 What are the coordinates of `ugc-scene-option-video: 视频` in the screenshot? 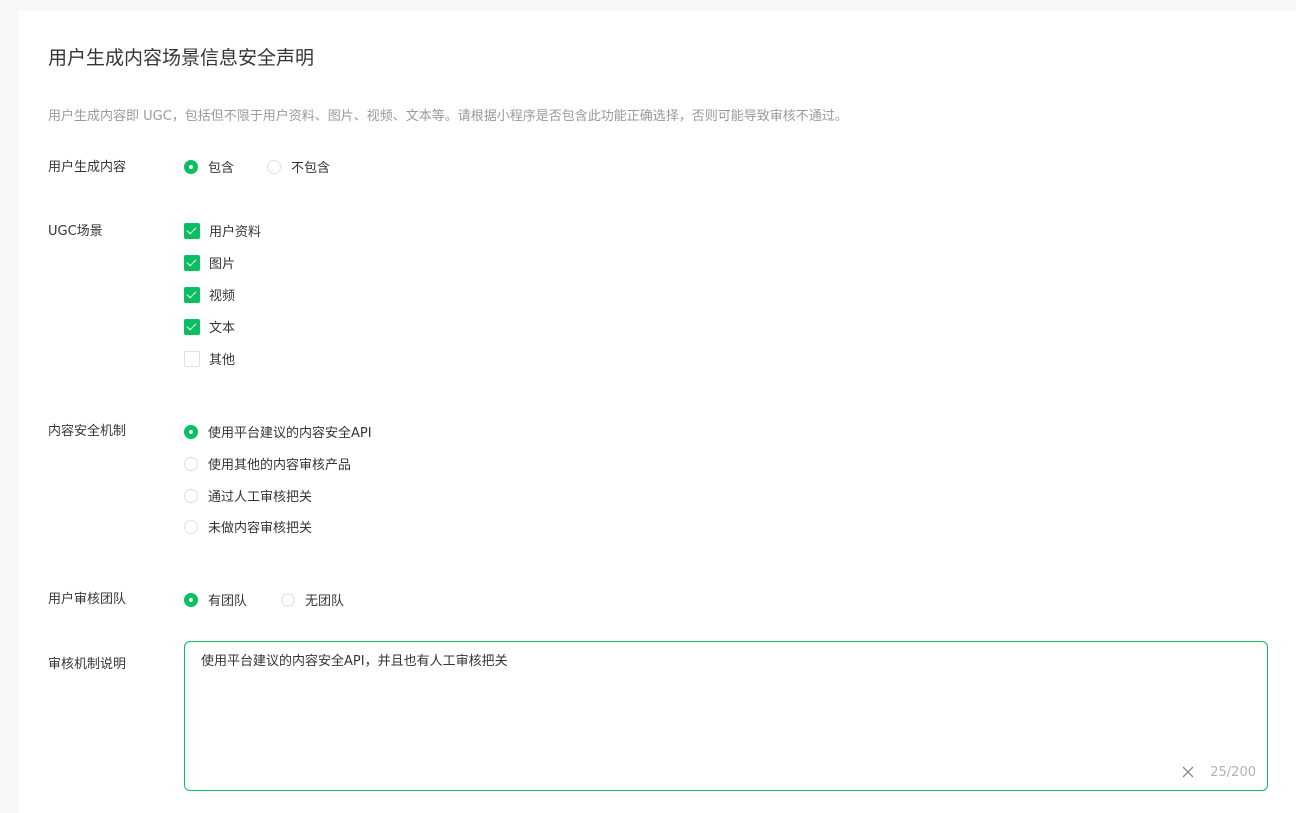 It's located at (209, 294).